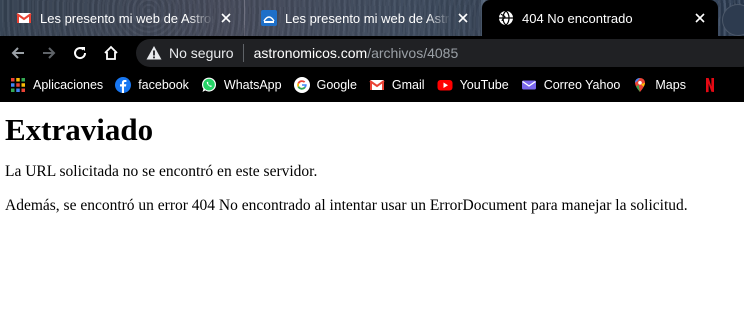  I want to click on bookmark-label: facebook, so click(163, 85).